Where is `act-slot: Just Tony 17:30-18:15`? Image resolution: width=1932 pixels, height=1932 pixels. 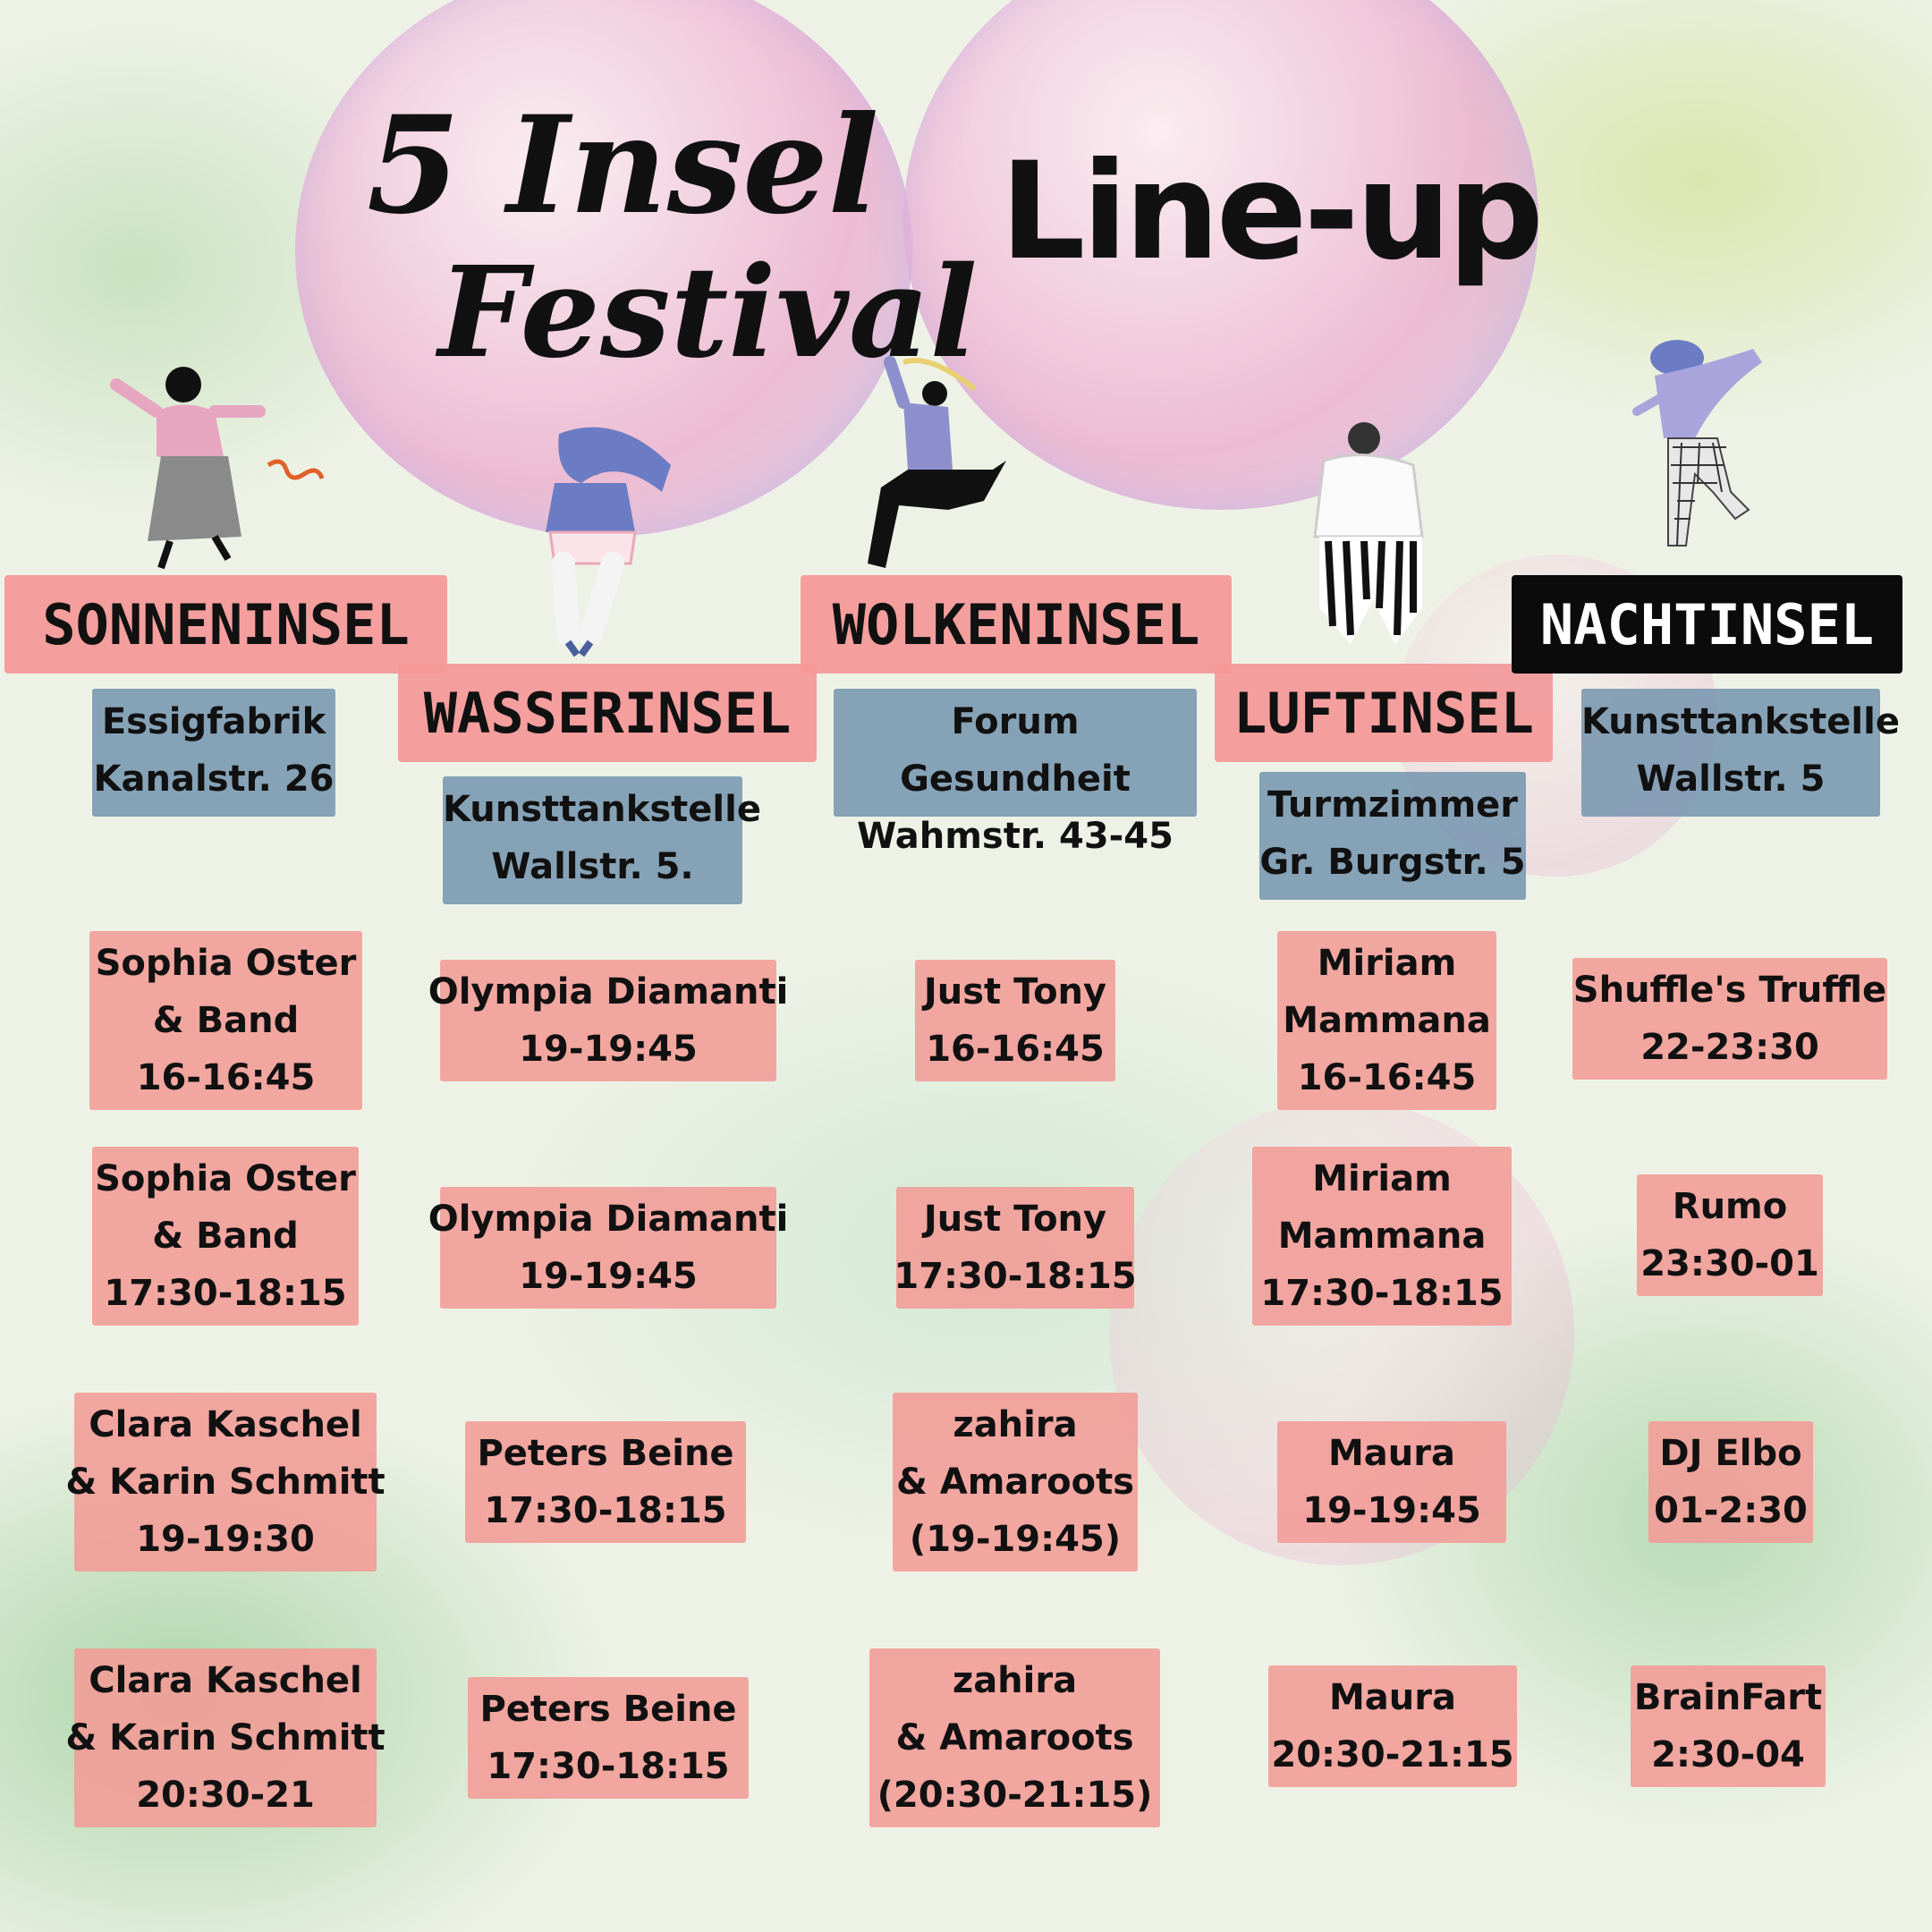 act-slot: Just Tony 17:30-18:15 is located at coordinates (1015, 1248).